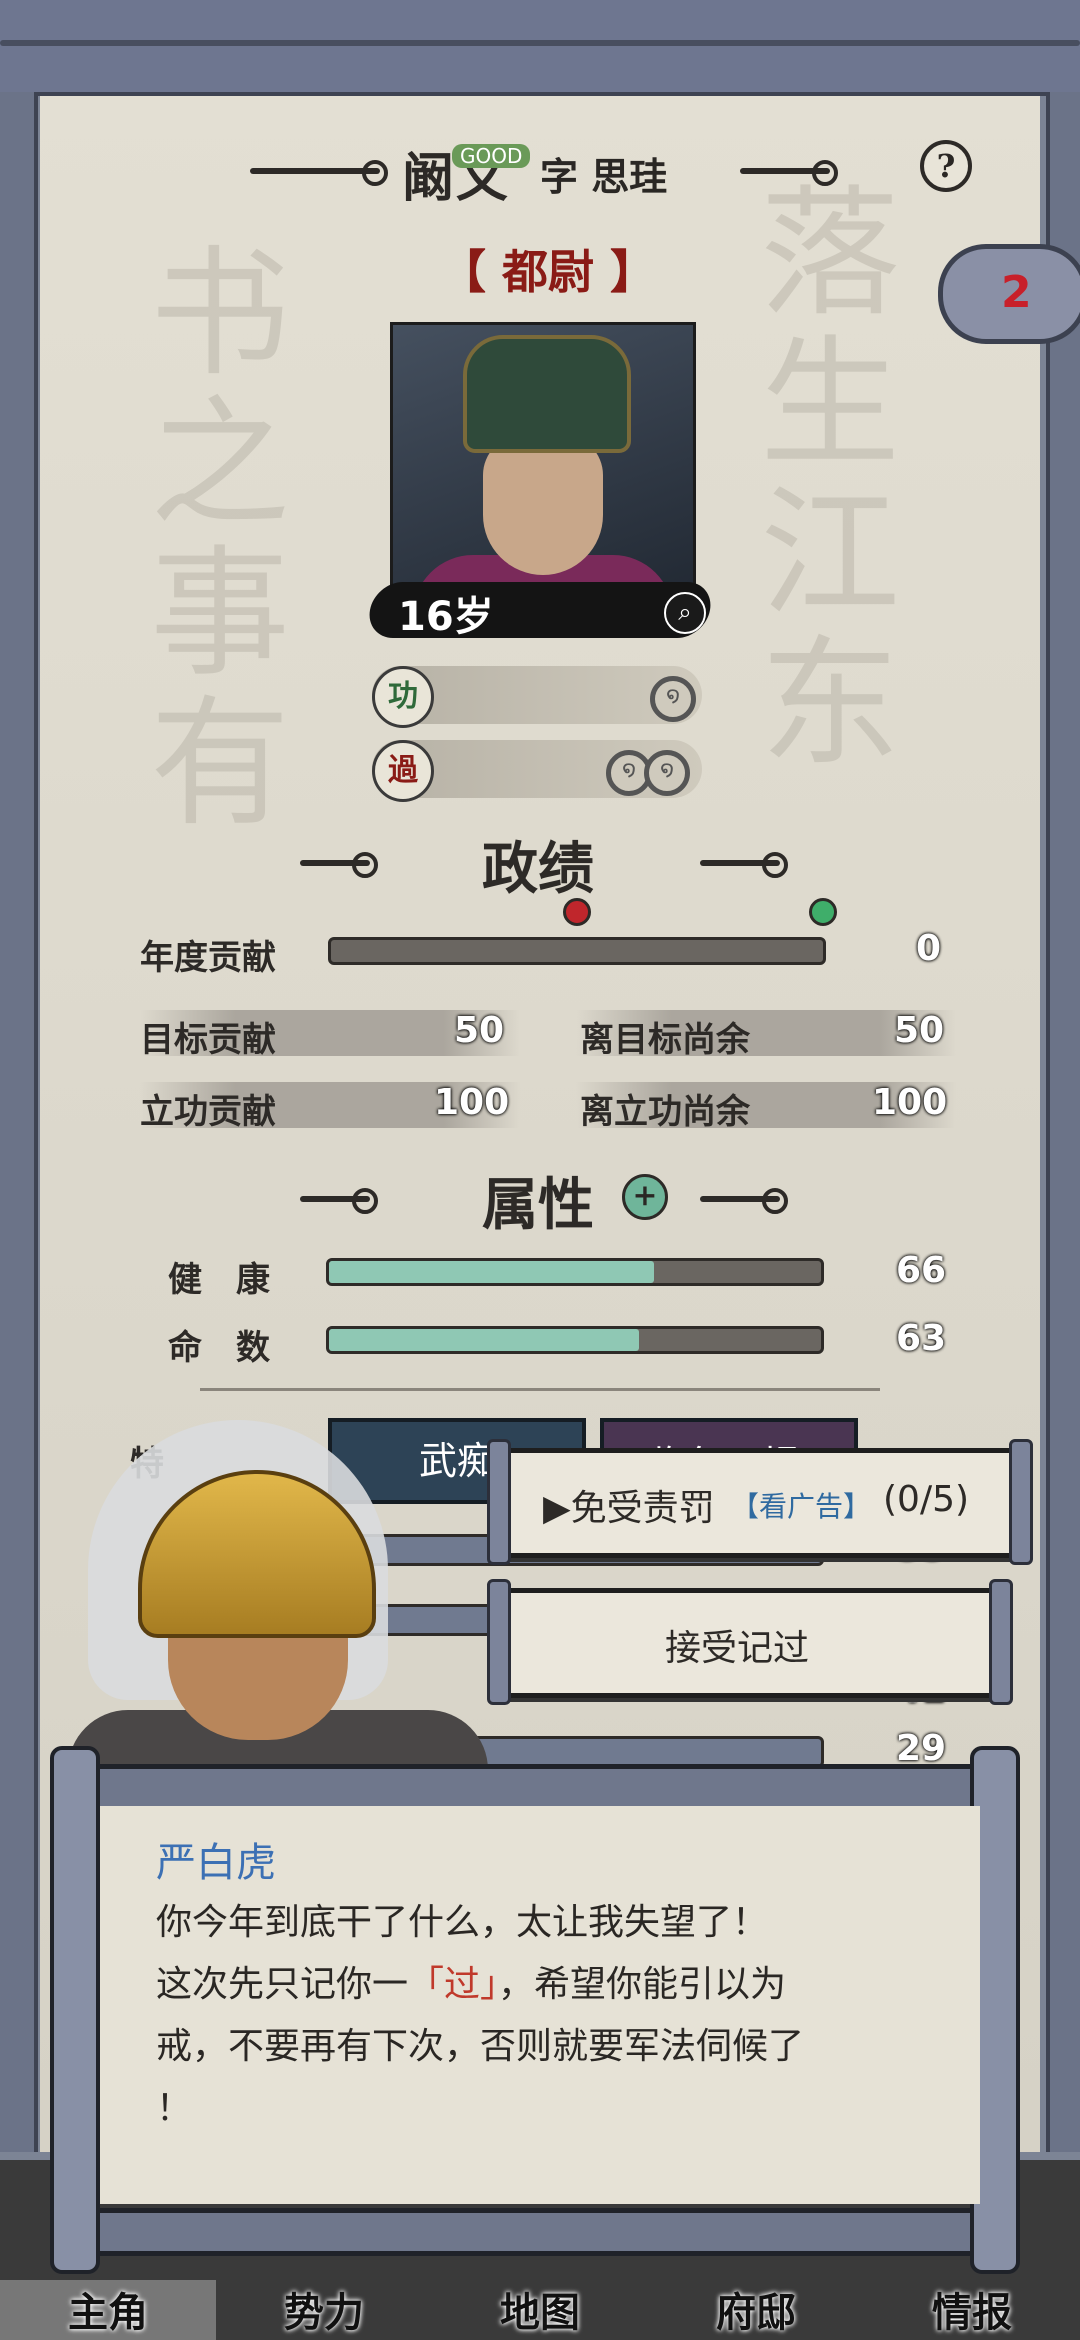 The height and width of the screenshot is (2340, 1080). I want to click on cloud-badge: 2, so click(1009, 294).